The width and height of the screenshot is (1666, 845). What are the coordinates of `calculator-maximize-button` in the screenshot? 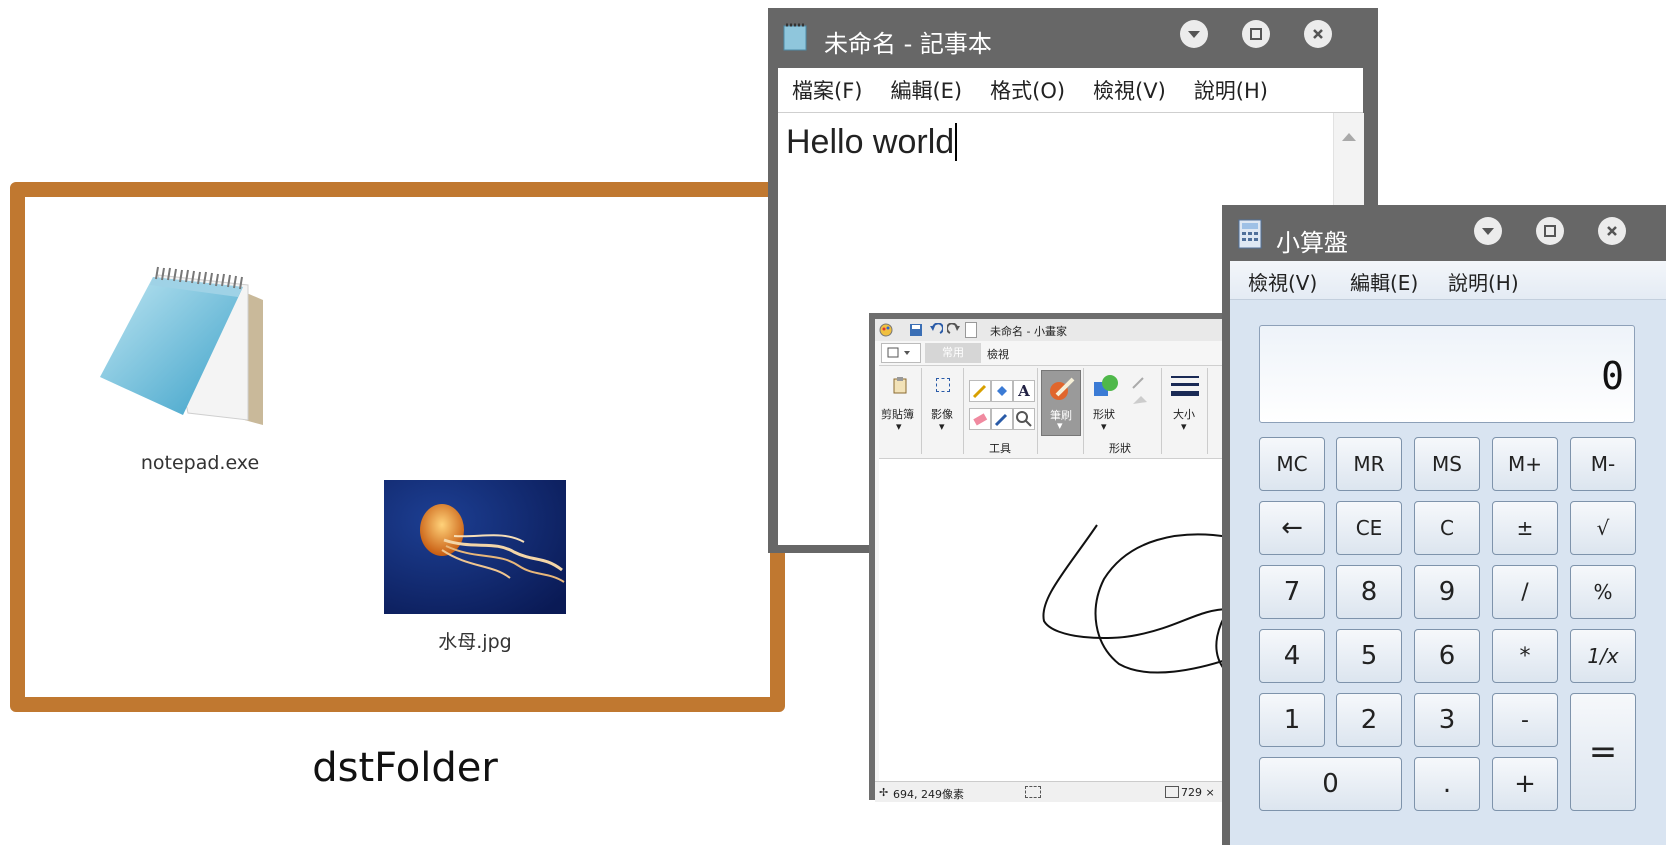 It's located at (1550, 231).